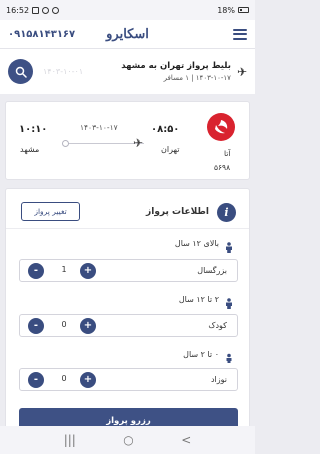 The image size is (320, 454). I want to click on flight-plane-icon: ✈, so click(138, 143).